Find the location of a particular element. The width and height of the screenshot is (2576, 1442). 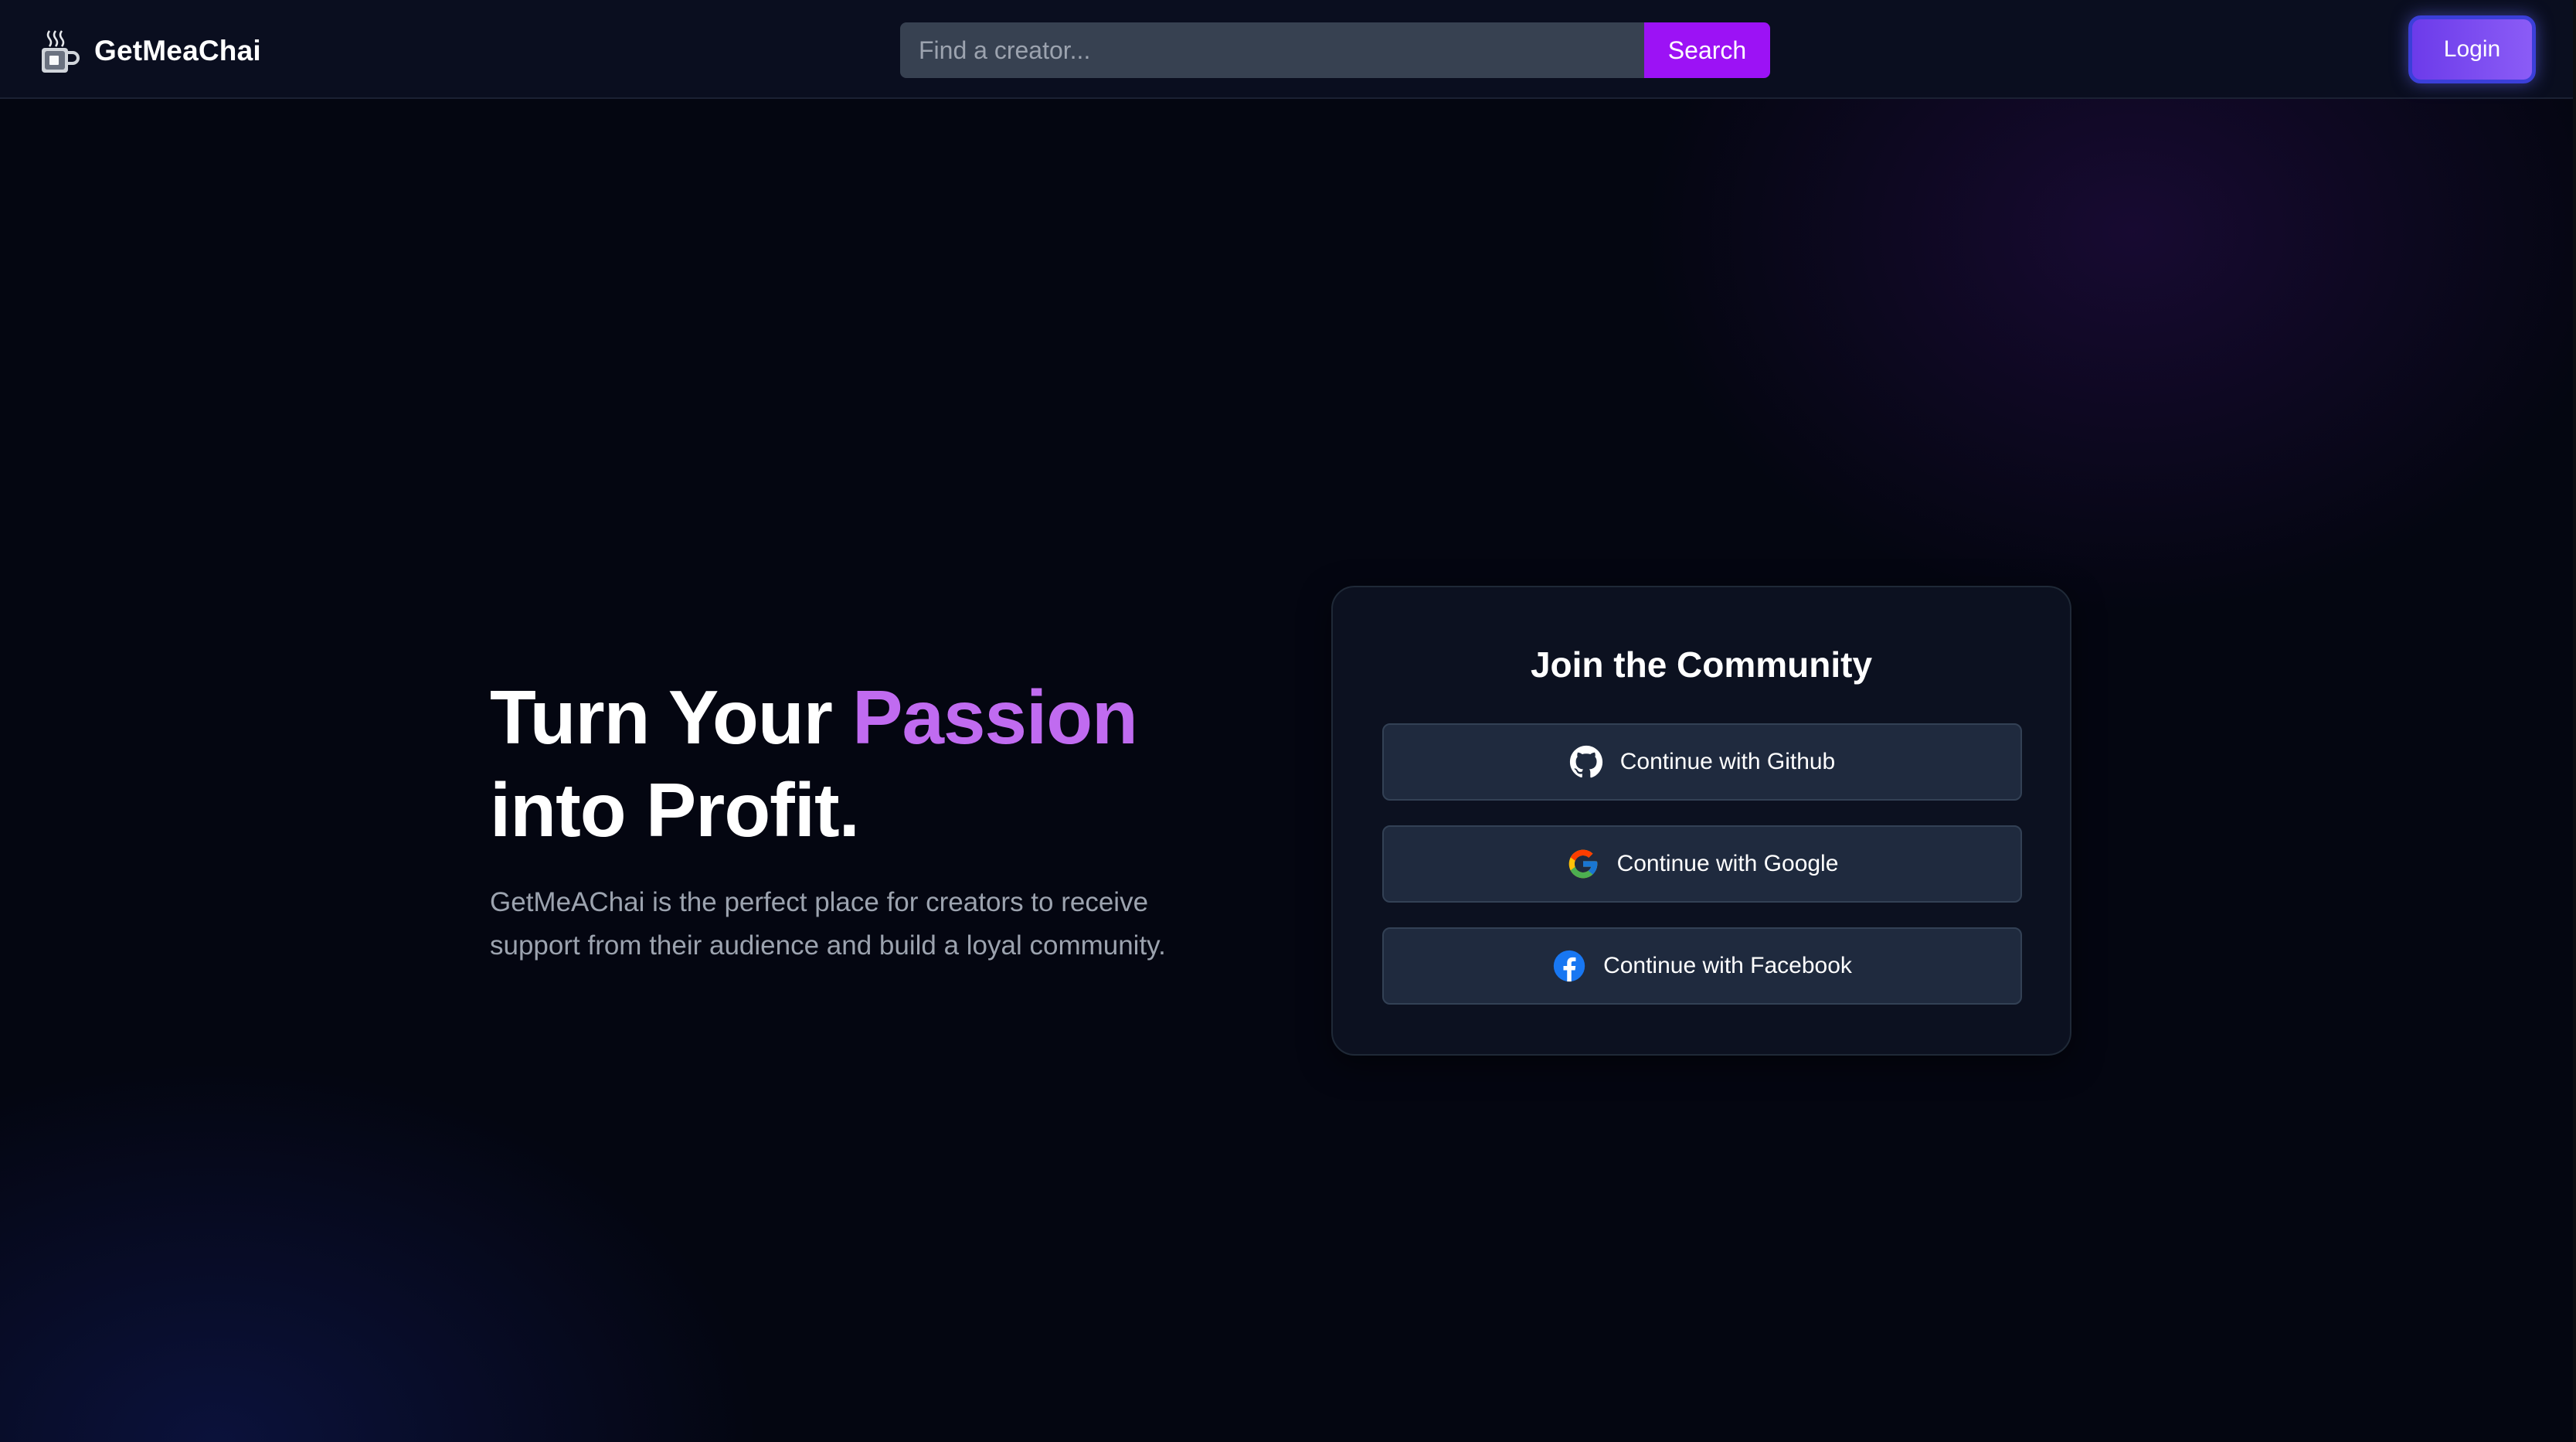

facebook-login-label: Continue with Facebook is located at coordinates (1727, 966).